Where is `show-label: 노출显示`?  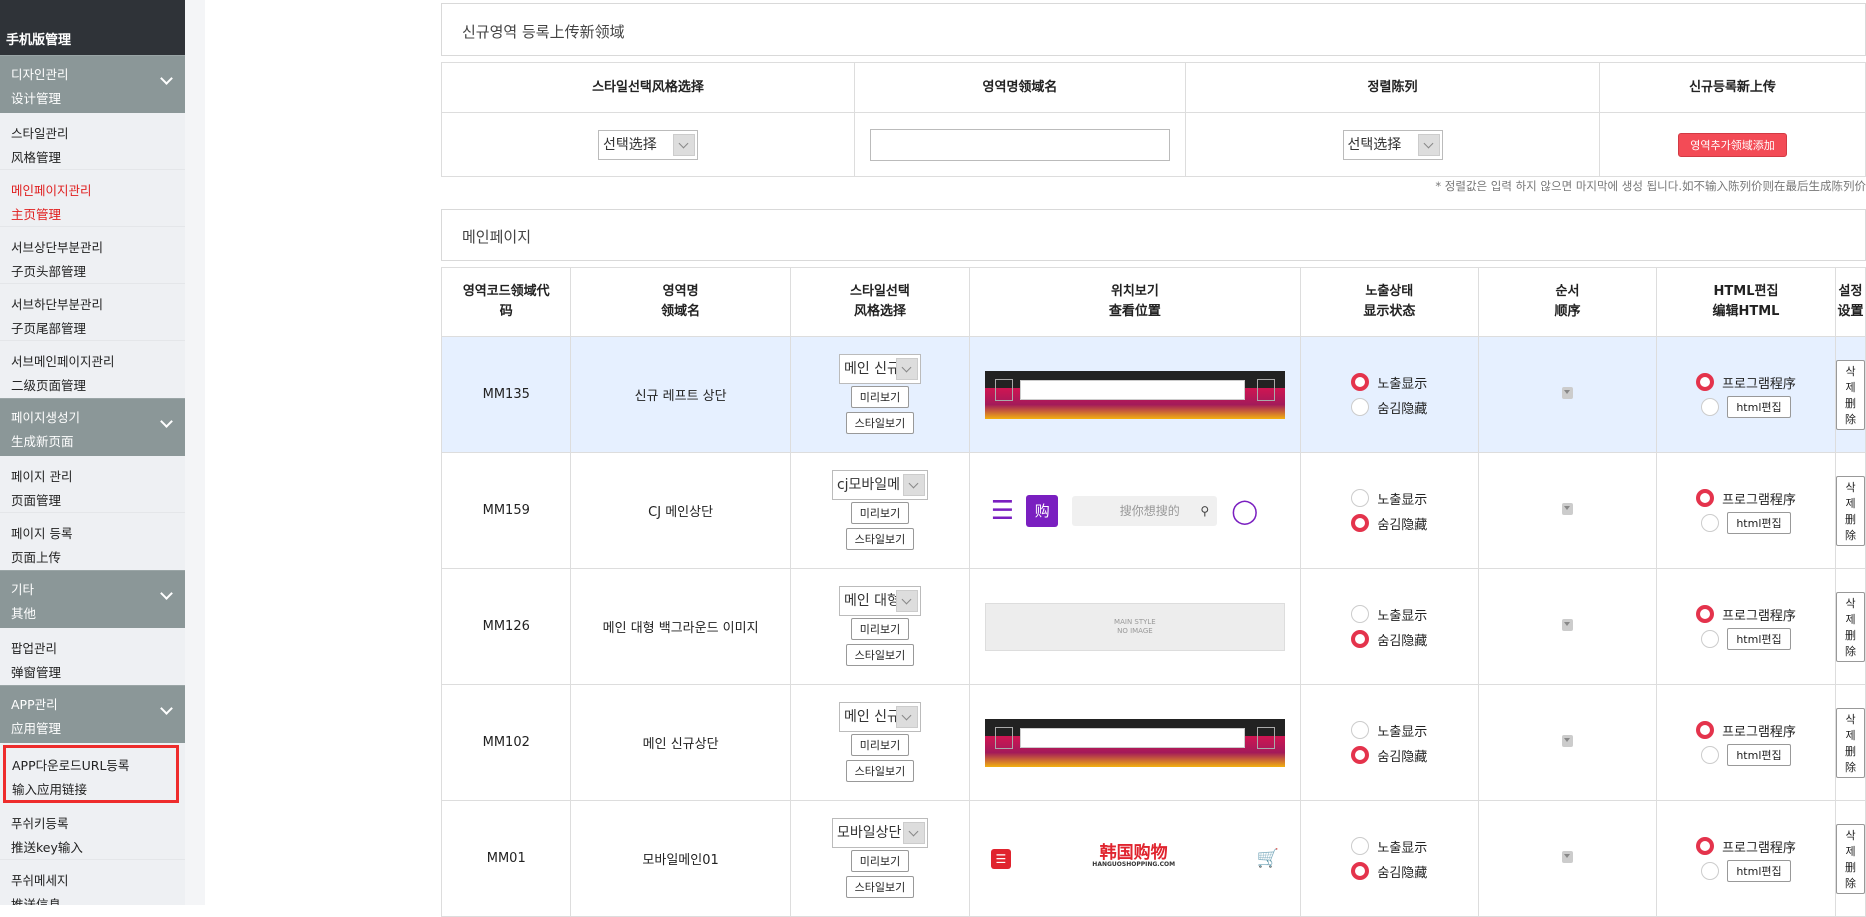
show-label: 노출显示 is located at coordinates (1402, 500).